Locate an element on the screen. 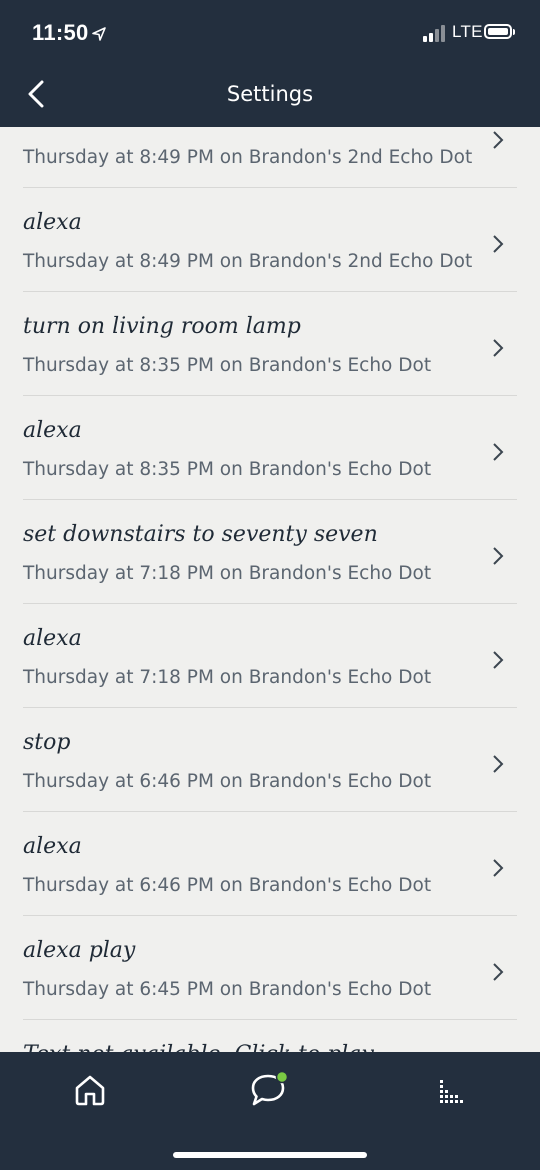  activity-icon is located at coordinates (451, 1091).